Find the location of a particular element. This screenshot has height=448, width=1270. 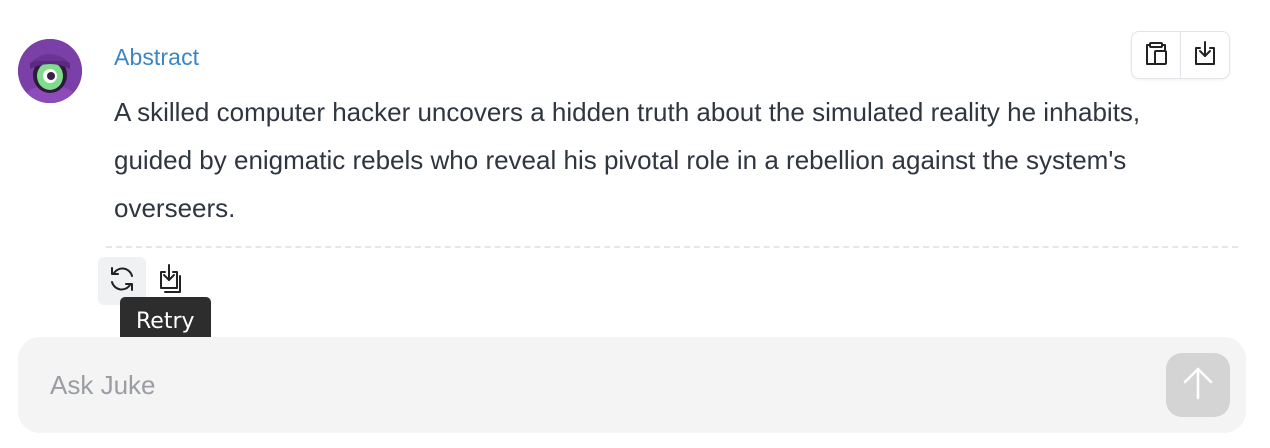

arrow-up-icon is located at coordinates (1198, 385).